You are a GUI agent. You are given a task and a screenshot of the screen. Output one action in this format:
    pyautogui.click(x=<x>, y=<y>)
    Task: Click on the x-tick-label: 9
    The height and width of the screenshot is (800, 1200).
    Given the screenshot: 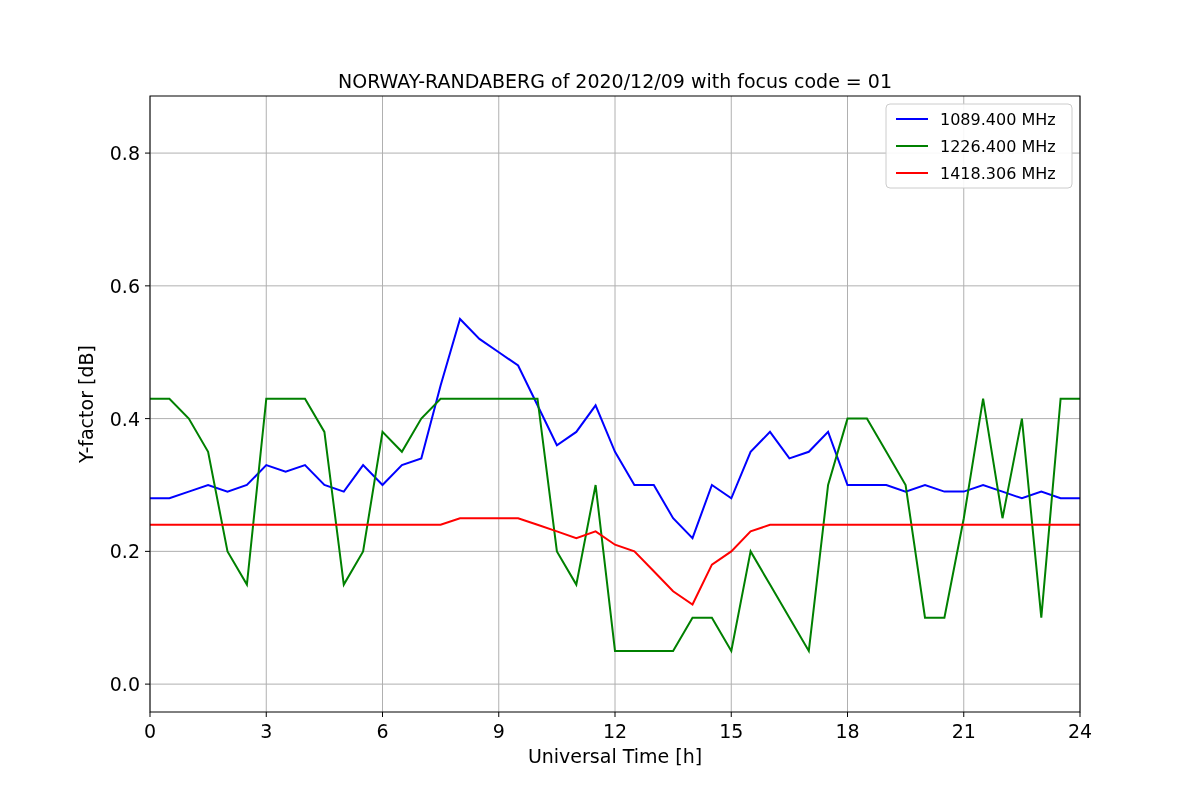 What is the action you would take?
    pyautogui.click(x=498, y=731)
    